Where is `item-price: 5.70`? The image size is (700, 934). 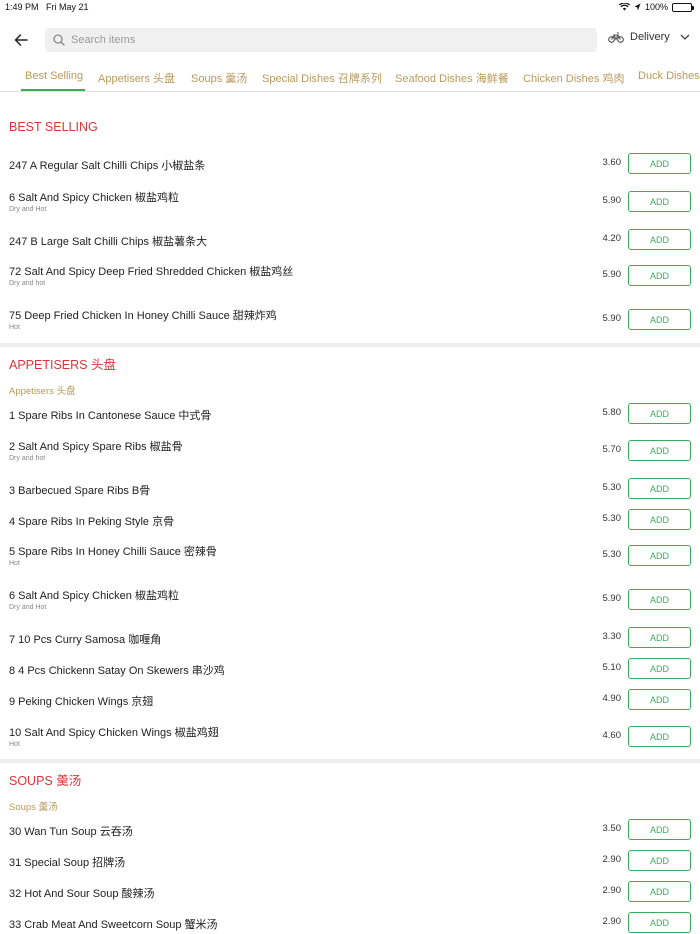
item-price: 5.70 is located at coordinates (612, 449).